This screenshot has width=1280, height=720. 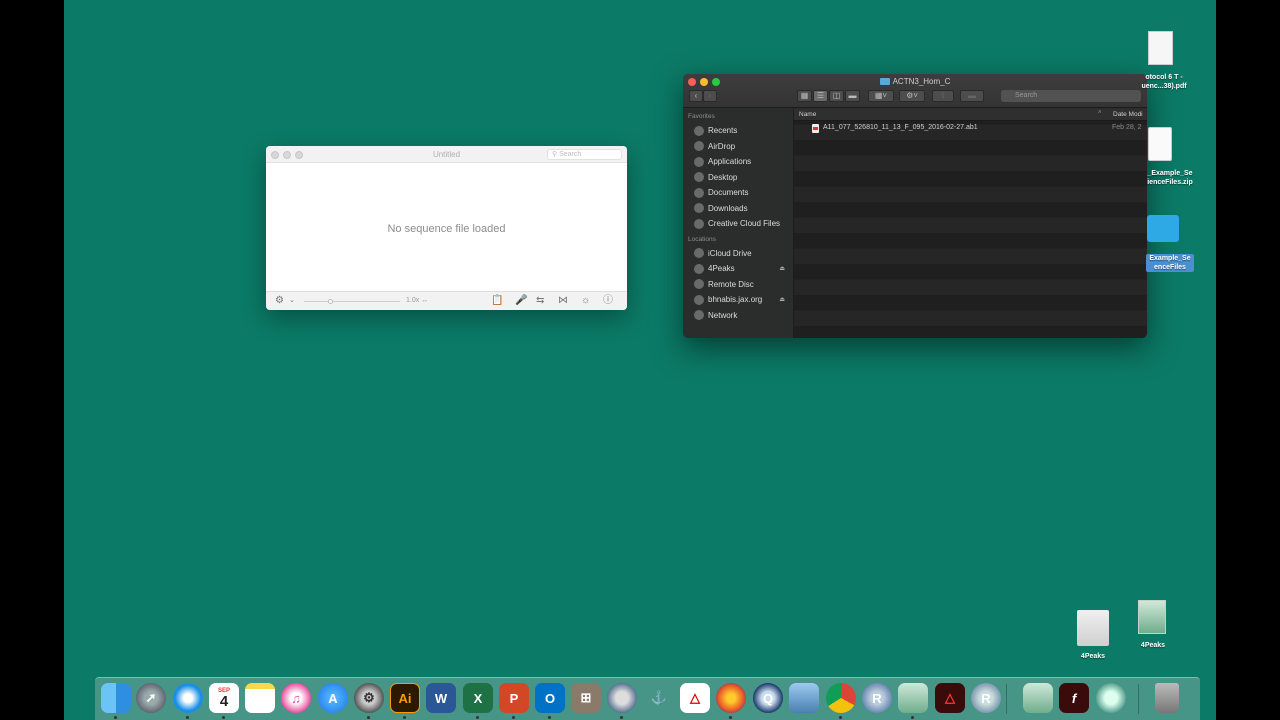 What do you see at coordinates (738, 269) in the screenshot?
I see `sidebar-item-4peaks: 4Peaks ⏏` at bounding box center [738, 269].